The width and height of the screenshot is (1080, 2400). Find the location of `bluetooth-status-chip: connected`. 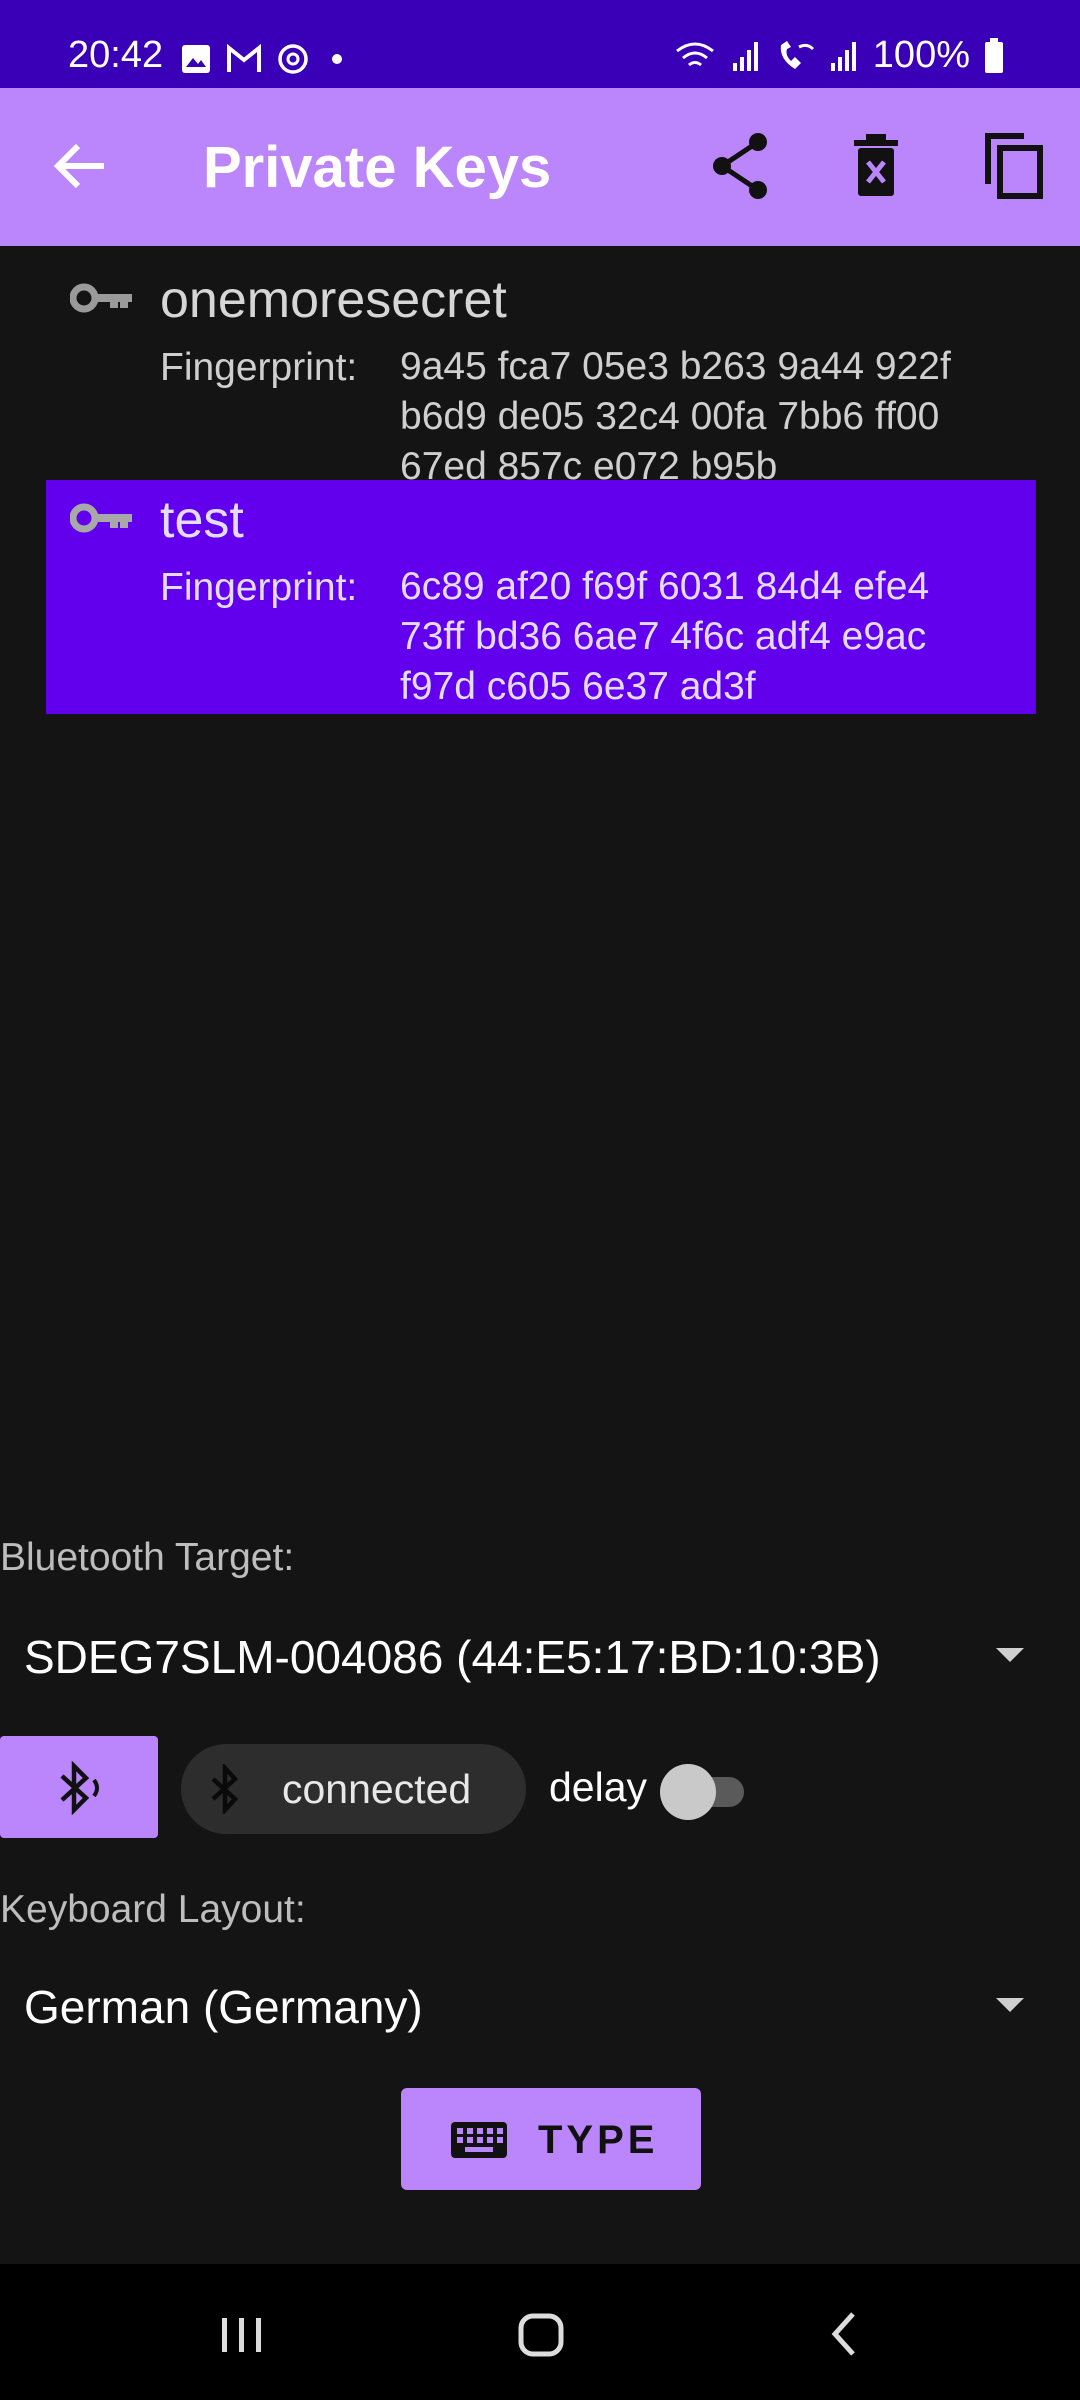

bluetooth-status-chip: connected is located at coordinates (353, 1789).